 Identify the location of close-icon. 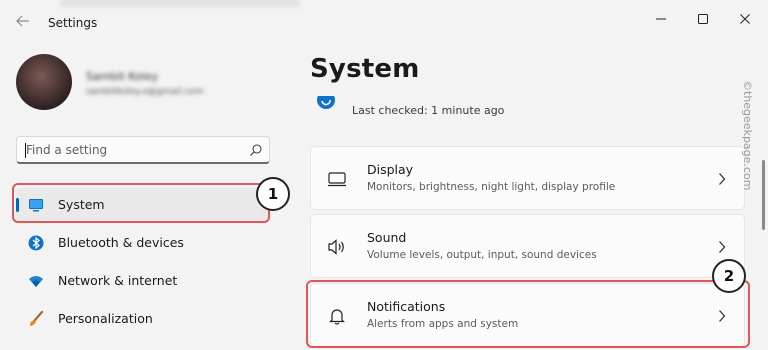
(745, 19).